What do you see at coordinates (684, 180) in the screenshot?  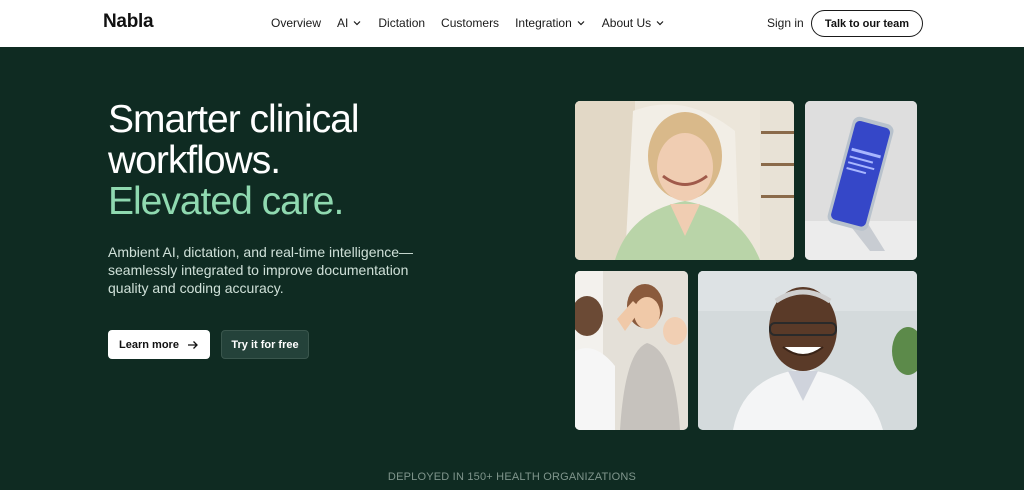 I see `photo-smiling-woman` at bounding box center [684, 180].